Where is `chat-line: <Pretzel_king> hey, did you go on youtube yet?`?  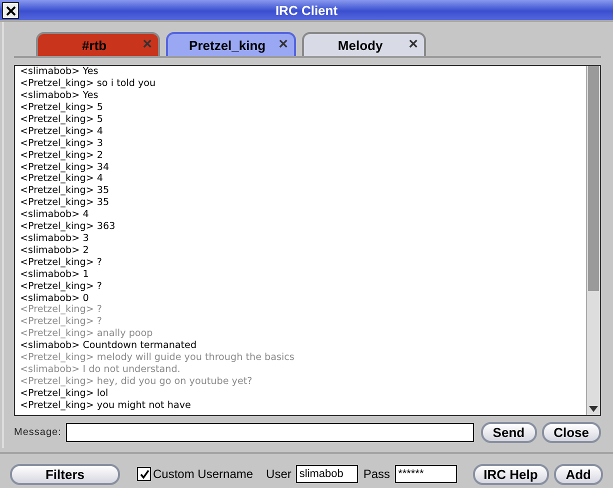 chat-line: <Pretzel_king> hey, did you go on youtube yet? is located at coordinates (137, 382).